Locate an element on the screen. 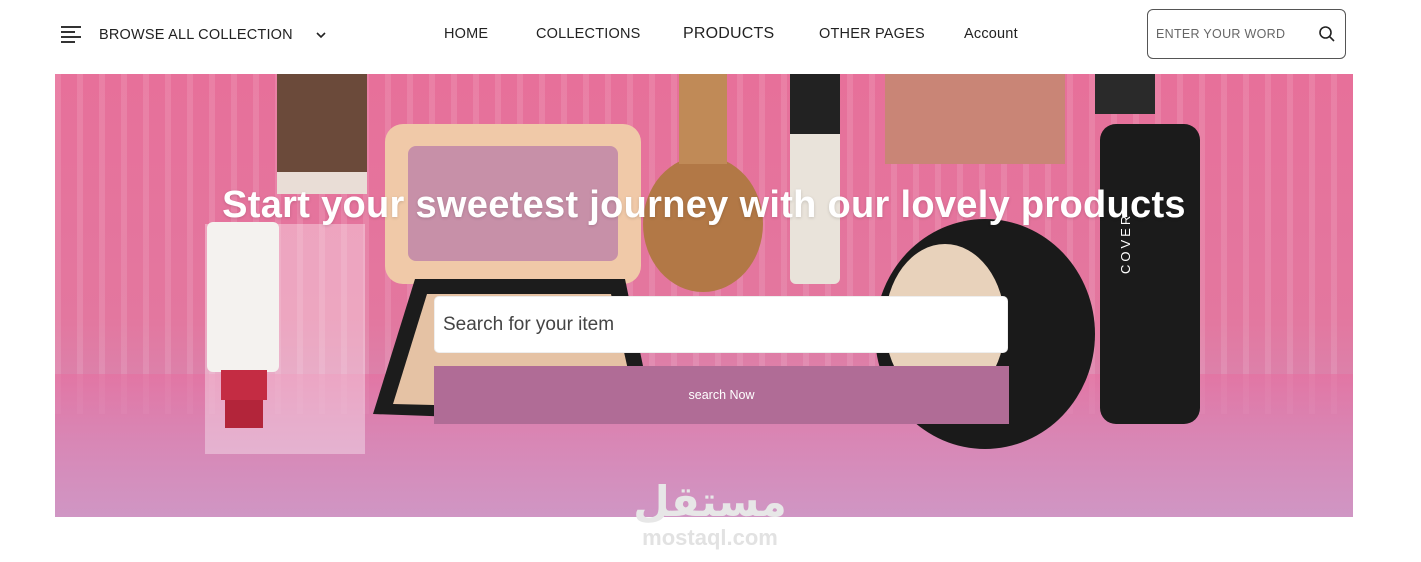  header-search-box is located at coordinates (1246, 34).